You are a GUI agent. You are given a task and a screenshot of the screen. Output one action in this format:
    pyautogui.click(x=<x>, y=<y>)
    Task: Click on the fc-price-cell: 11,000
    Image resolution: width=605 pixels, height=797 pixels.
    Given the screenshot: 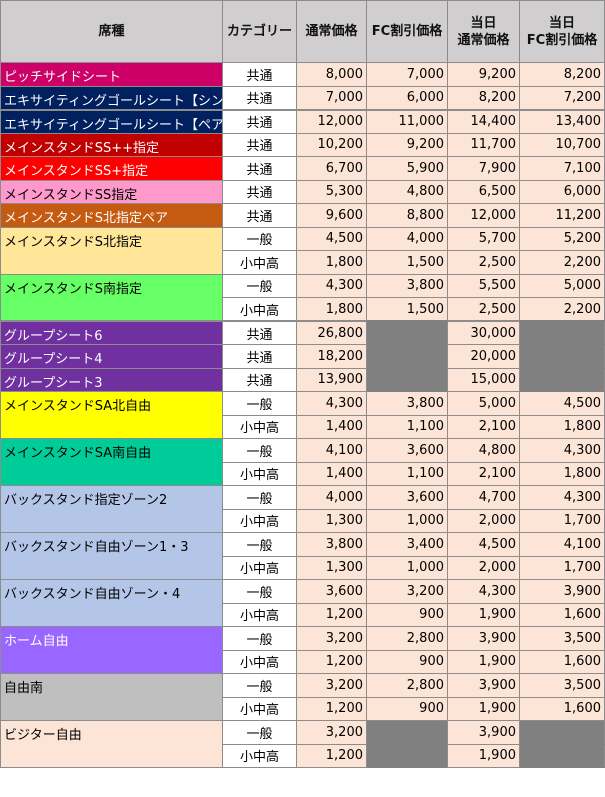 What is the action you would take?
    pyautogui.click(x=407, y=121)
    